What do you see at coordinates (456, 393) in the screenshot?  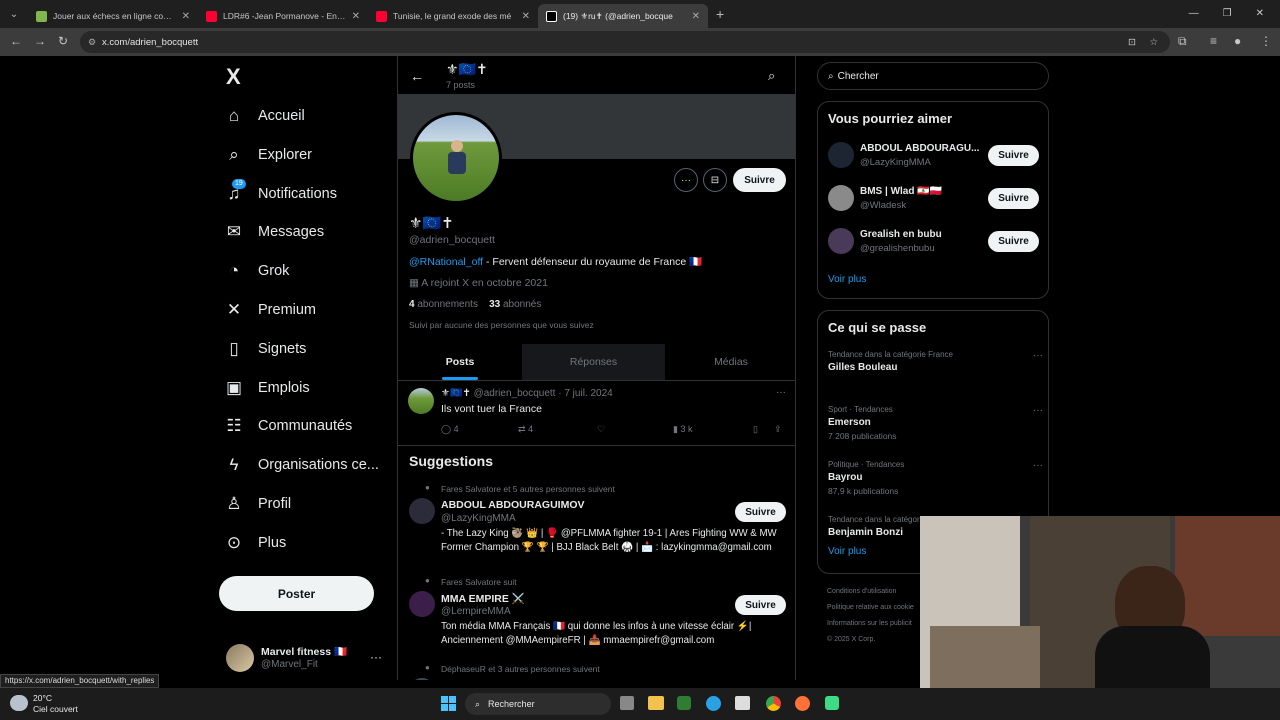 I see `post-author: ⚜🇪🇺✝` at bounding box center [456, 393].